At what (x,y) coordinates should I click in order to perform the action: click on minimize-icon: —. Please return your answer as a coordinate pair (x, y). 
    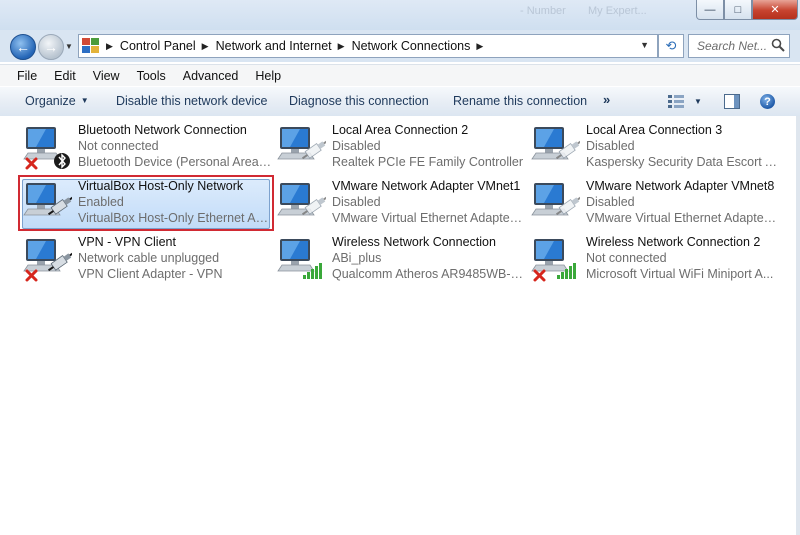
    Looking at the image, I should click on (710, 9).